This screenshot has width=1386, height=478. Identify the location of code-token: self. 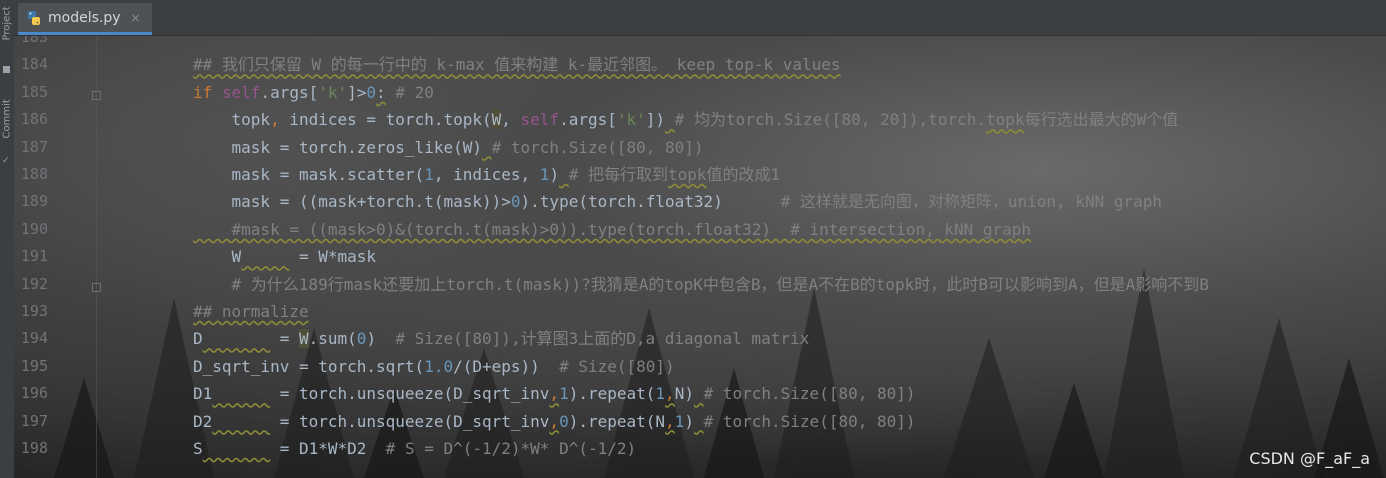
(540, 120).